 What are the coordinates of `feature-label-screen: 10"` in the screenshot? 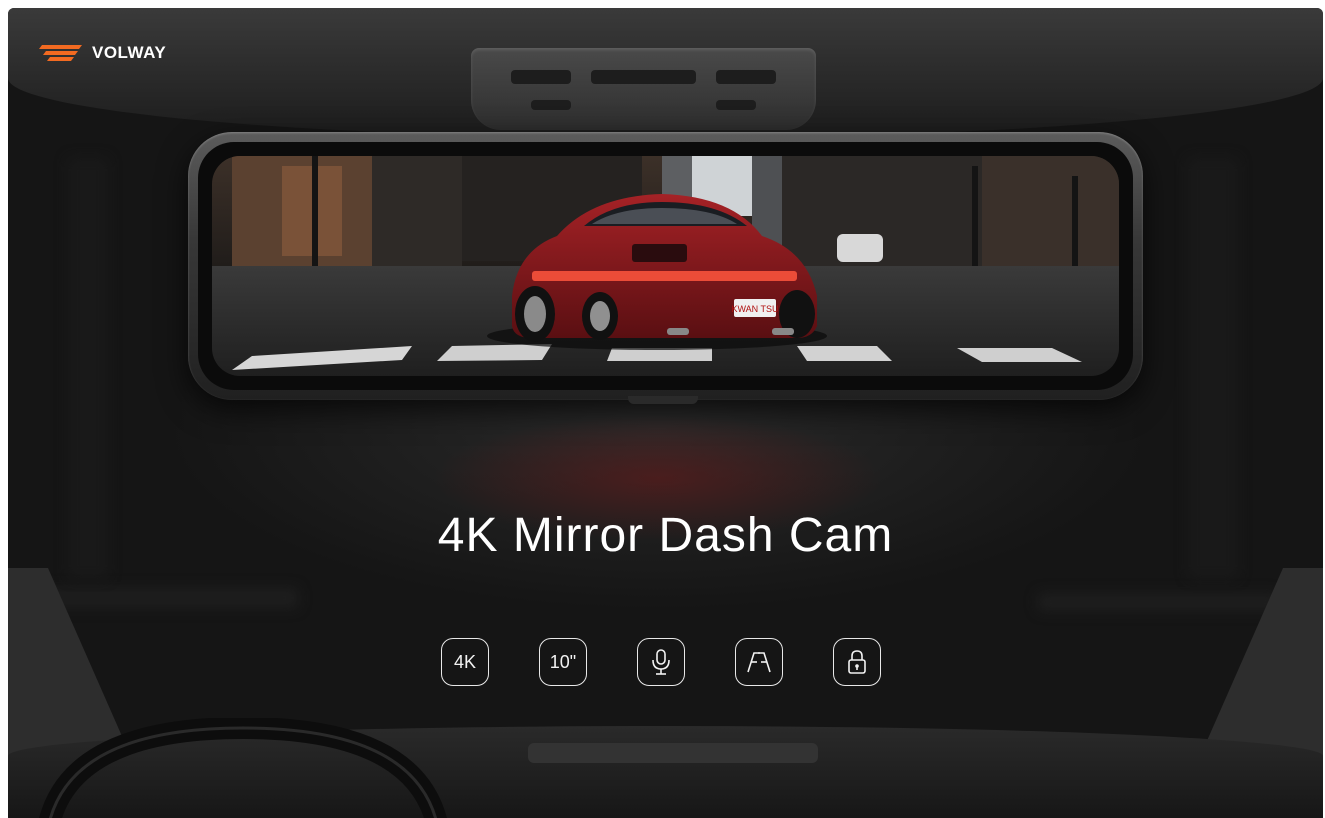 It's located at (563, 661).